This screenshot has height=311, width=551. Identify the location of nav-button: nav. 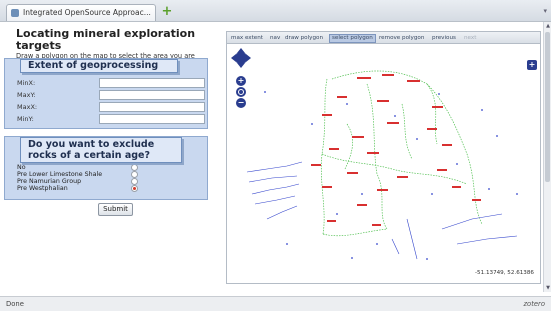
(275, 38).